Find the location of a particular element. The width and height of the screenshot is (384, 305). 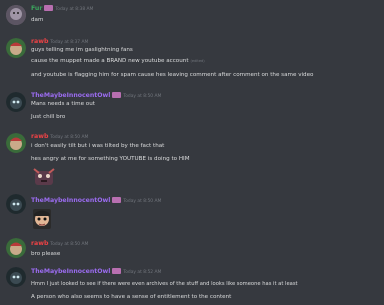

message-text: dam is located at coordinates (37, 20).